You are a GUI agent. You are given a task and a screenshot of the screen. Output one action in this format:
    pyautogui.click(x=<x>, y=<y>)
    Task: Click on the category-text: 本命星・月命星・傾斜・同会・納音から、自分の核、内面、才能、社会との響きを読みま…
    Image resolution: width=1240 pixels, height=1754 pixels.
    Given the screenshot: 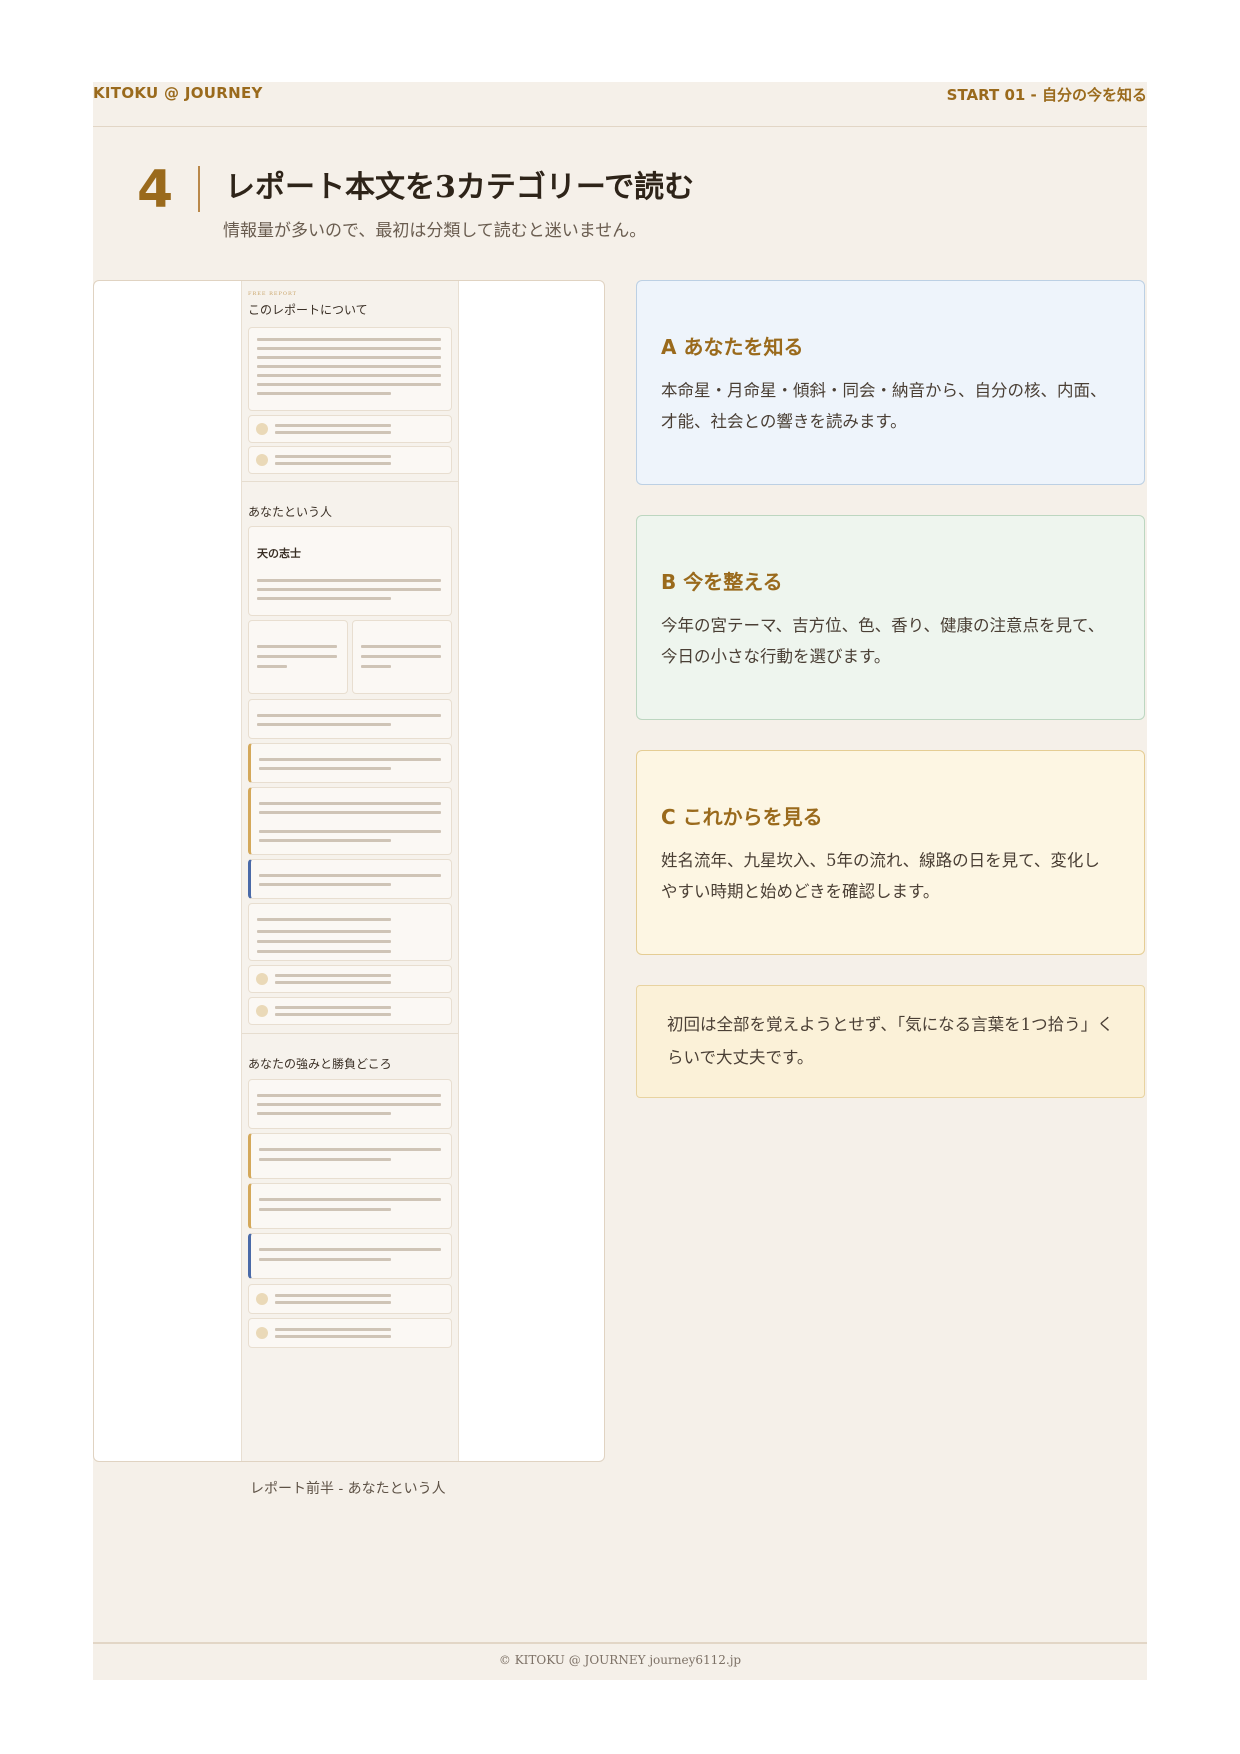 What is the action you would take?
    pyautogui.click(x=884, y=406)
    